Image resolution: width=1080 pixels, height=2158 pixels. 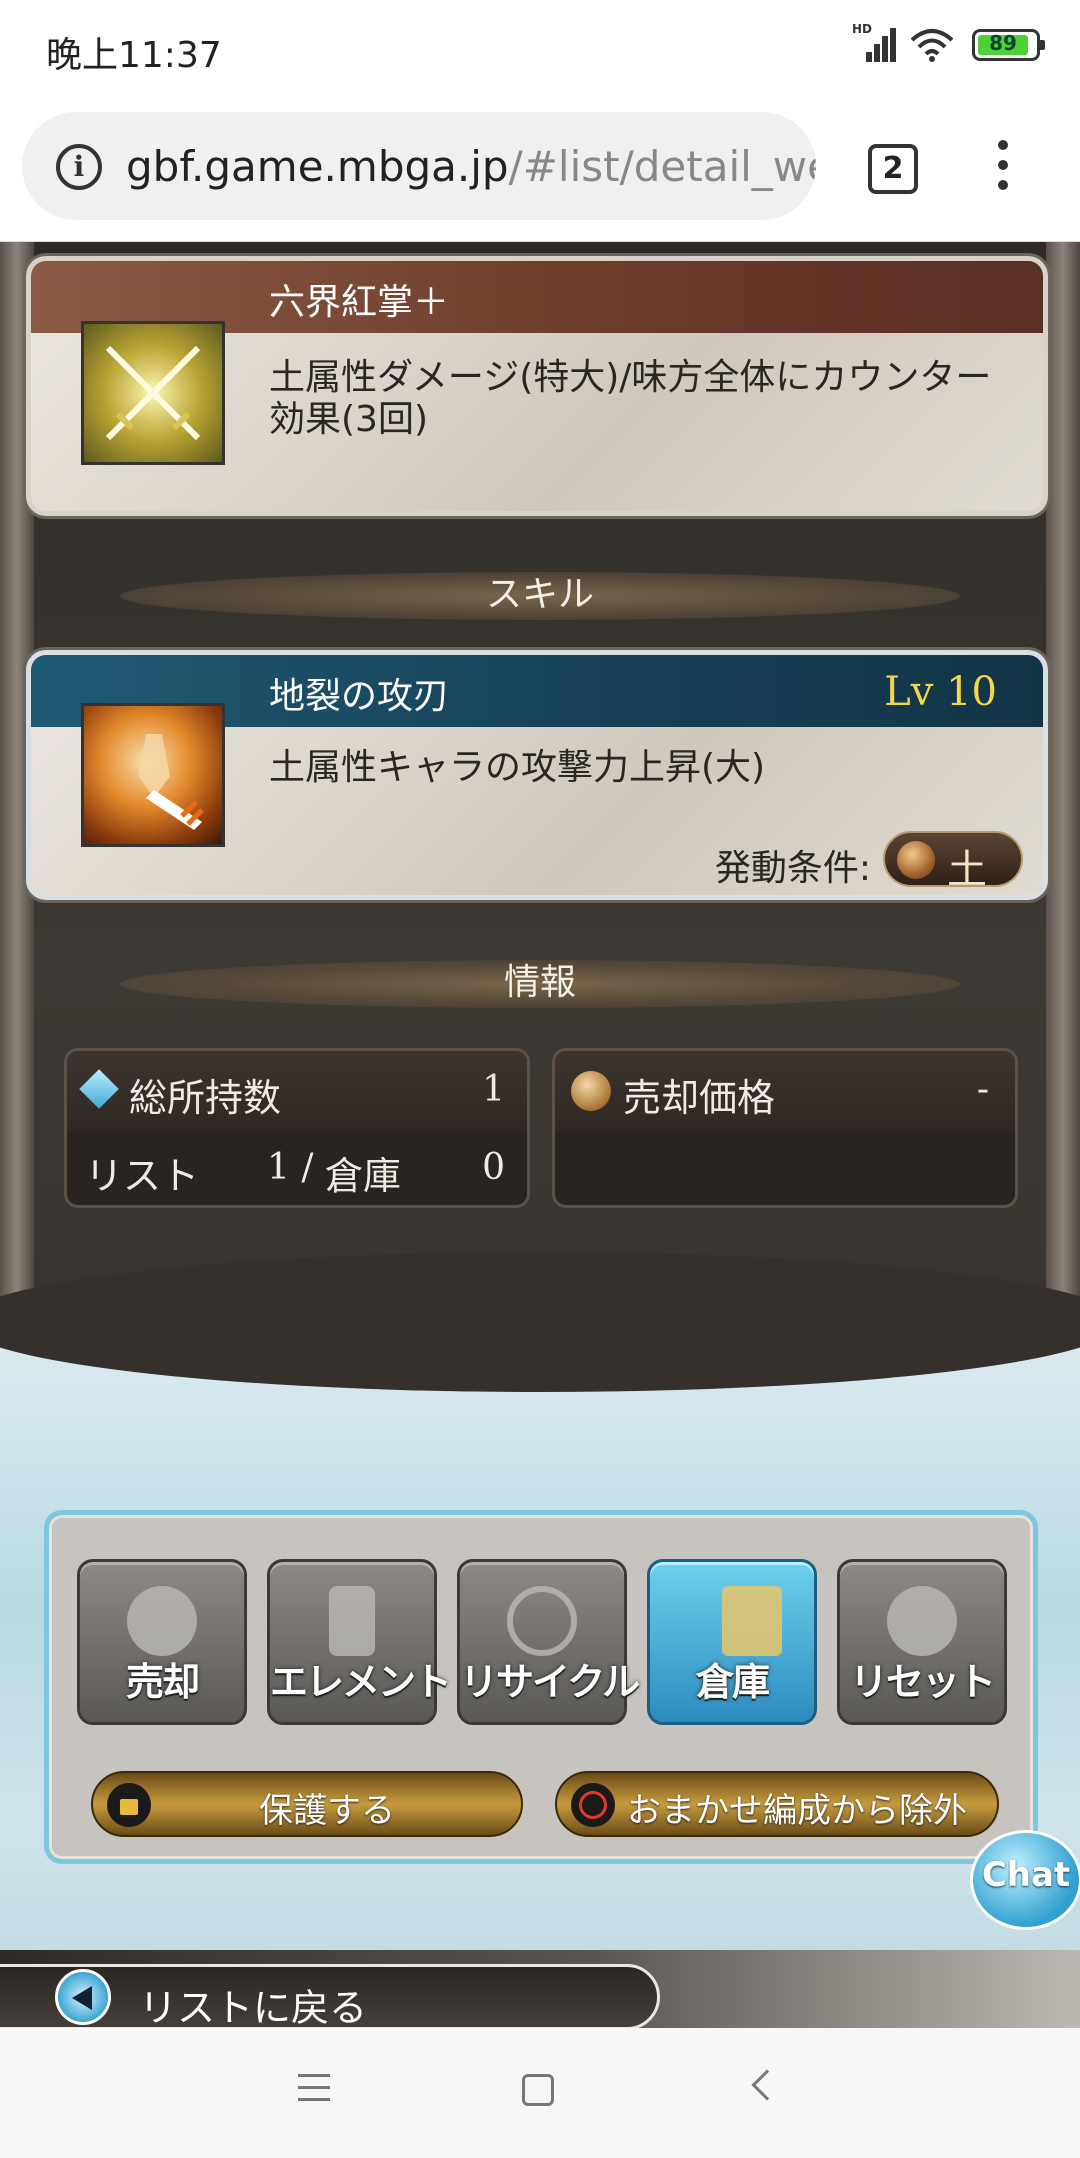 I want to click on skill-description: 土属性キャラの攻撃力上昇(大), so click(x=517, y=767).